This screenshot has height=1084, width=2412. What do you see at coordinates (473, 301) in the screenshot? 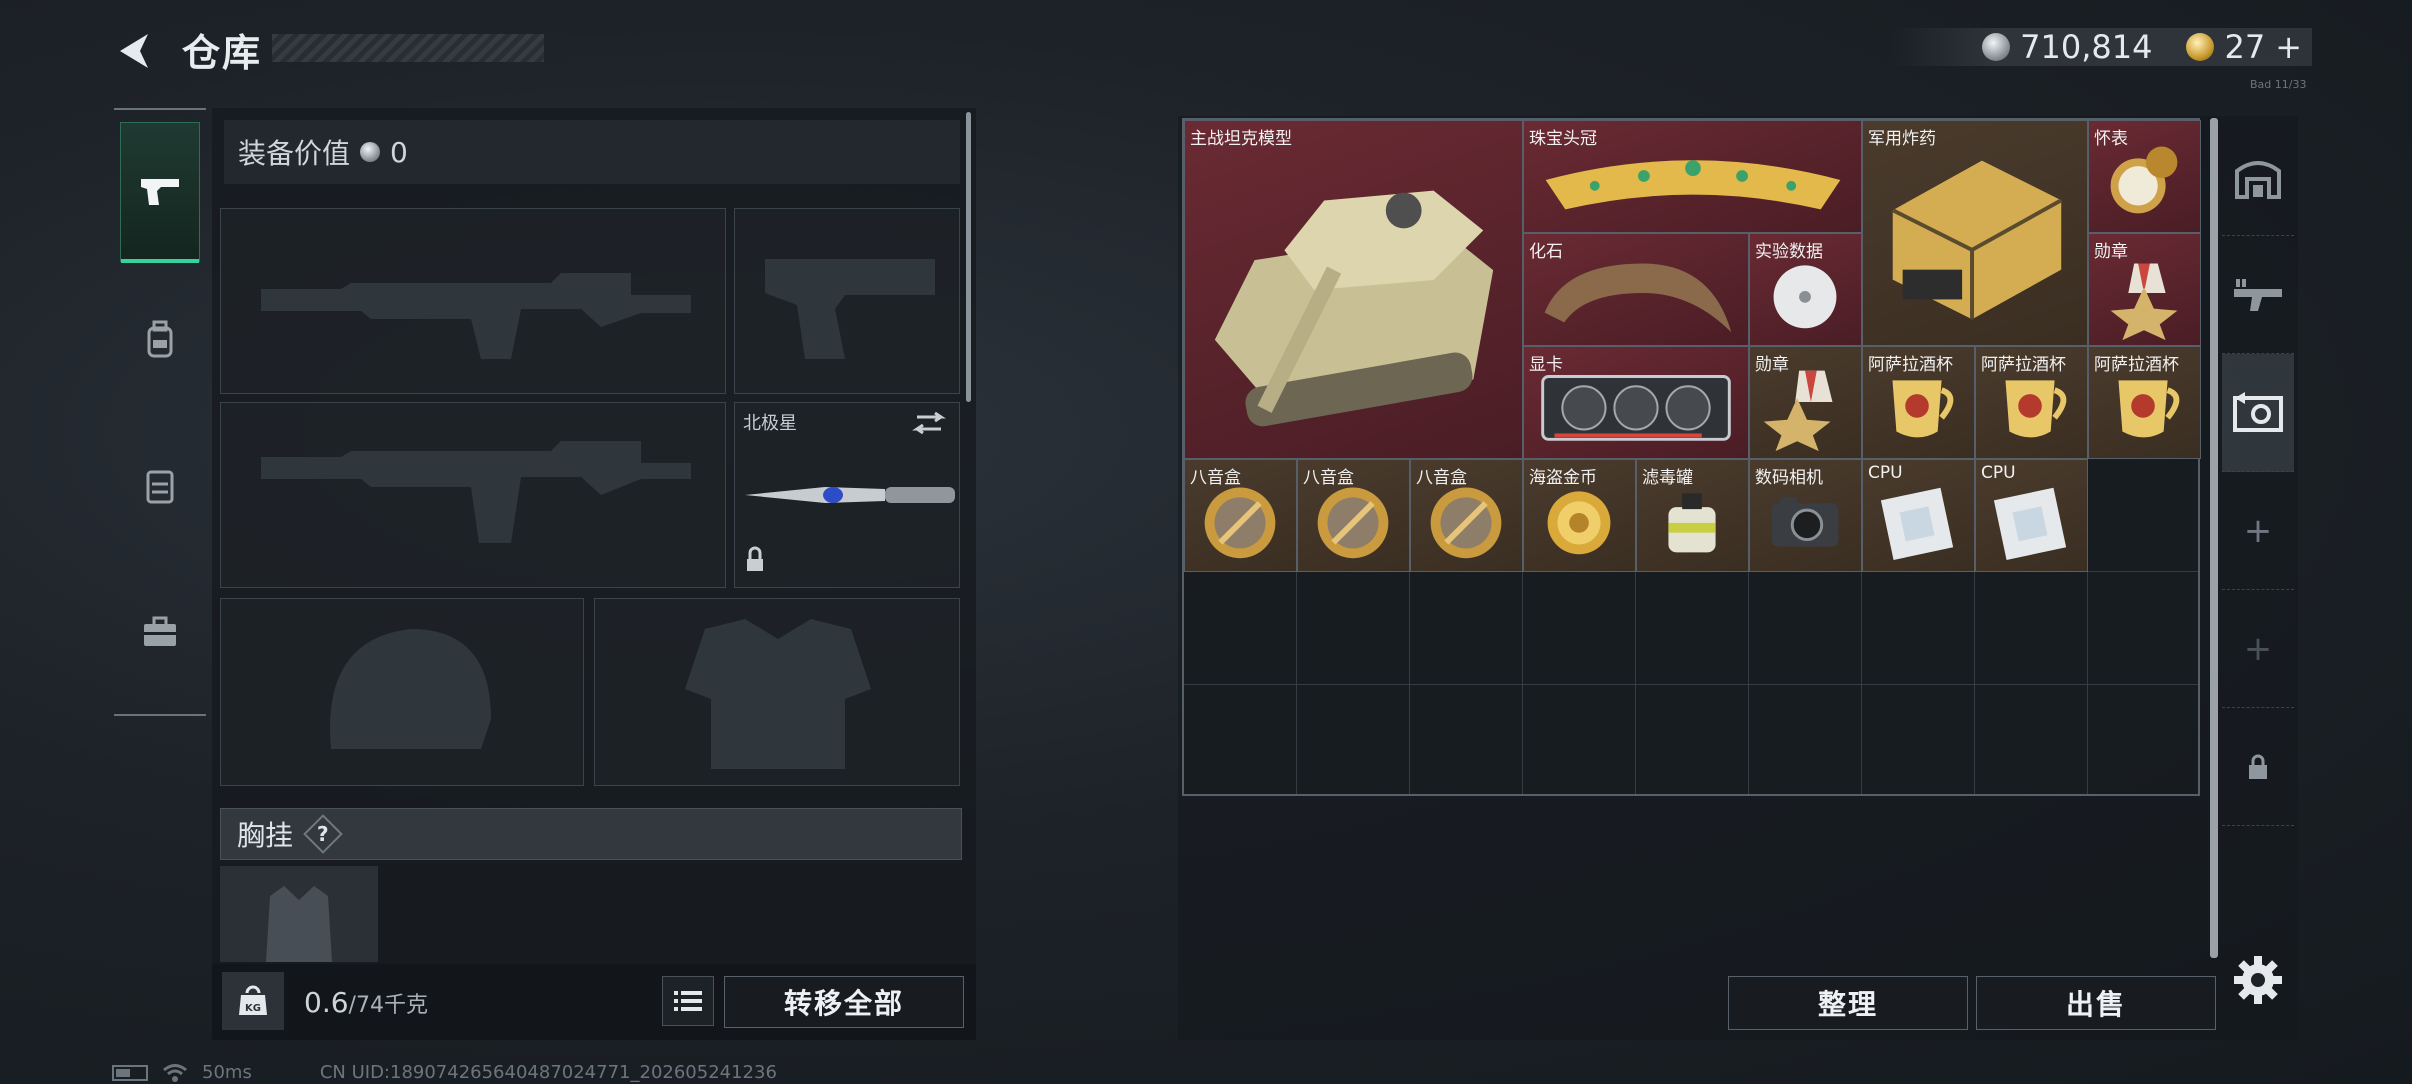
I see `primary-weapon-slot` at bounding box center [473, 301].